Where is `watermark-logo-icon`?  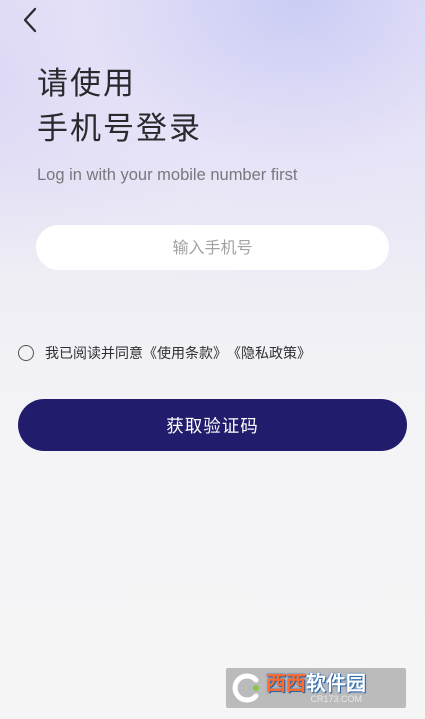 watermark-logo-icon is located at coordinates (246, 688).